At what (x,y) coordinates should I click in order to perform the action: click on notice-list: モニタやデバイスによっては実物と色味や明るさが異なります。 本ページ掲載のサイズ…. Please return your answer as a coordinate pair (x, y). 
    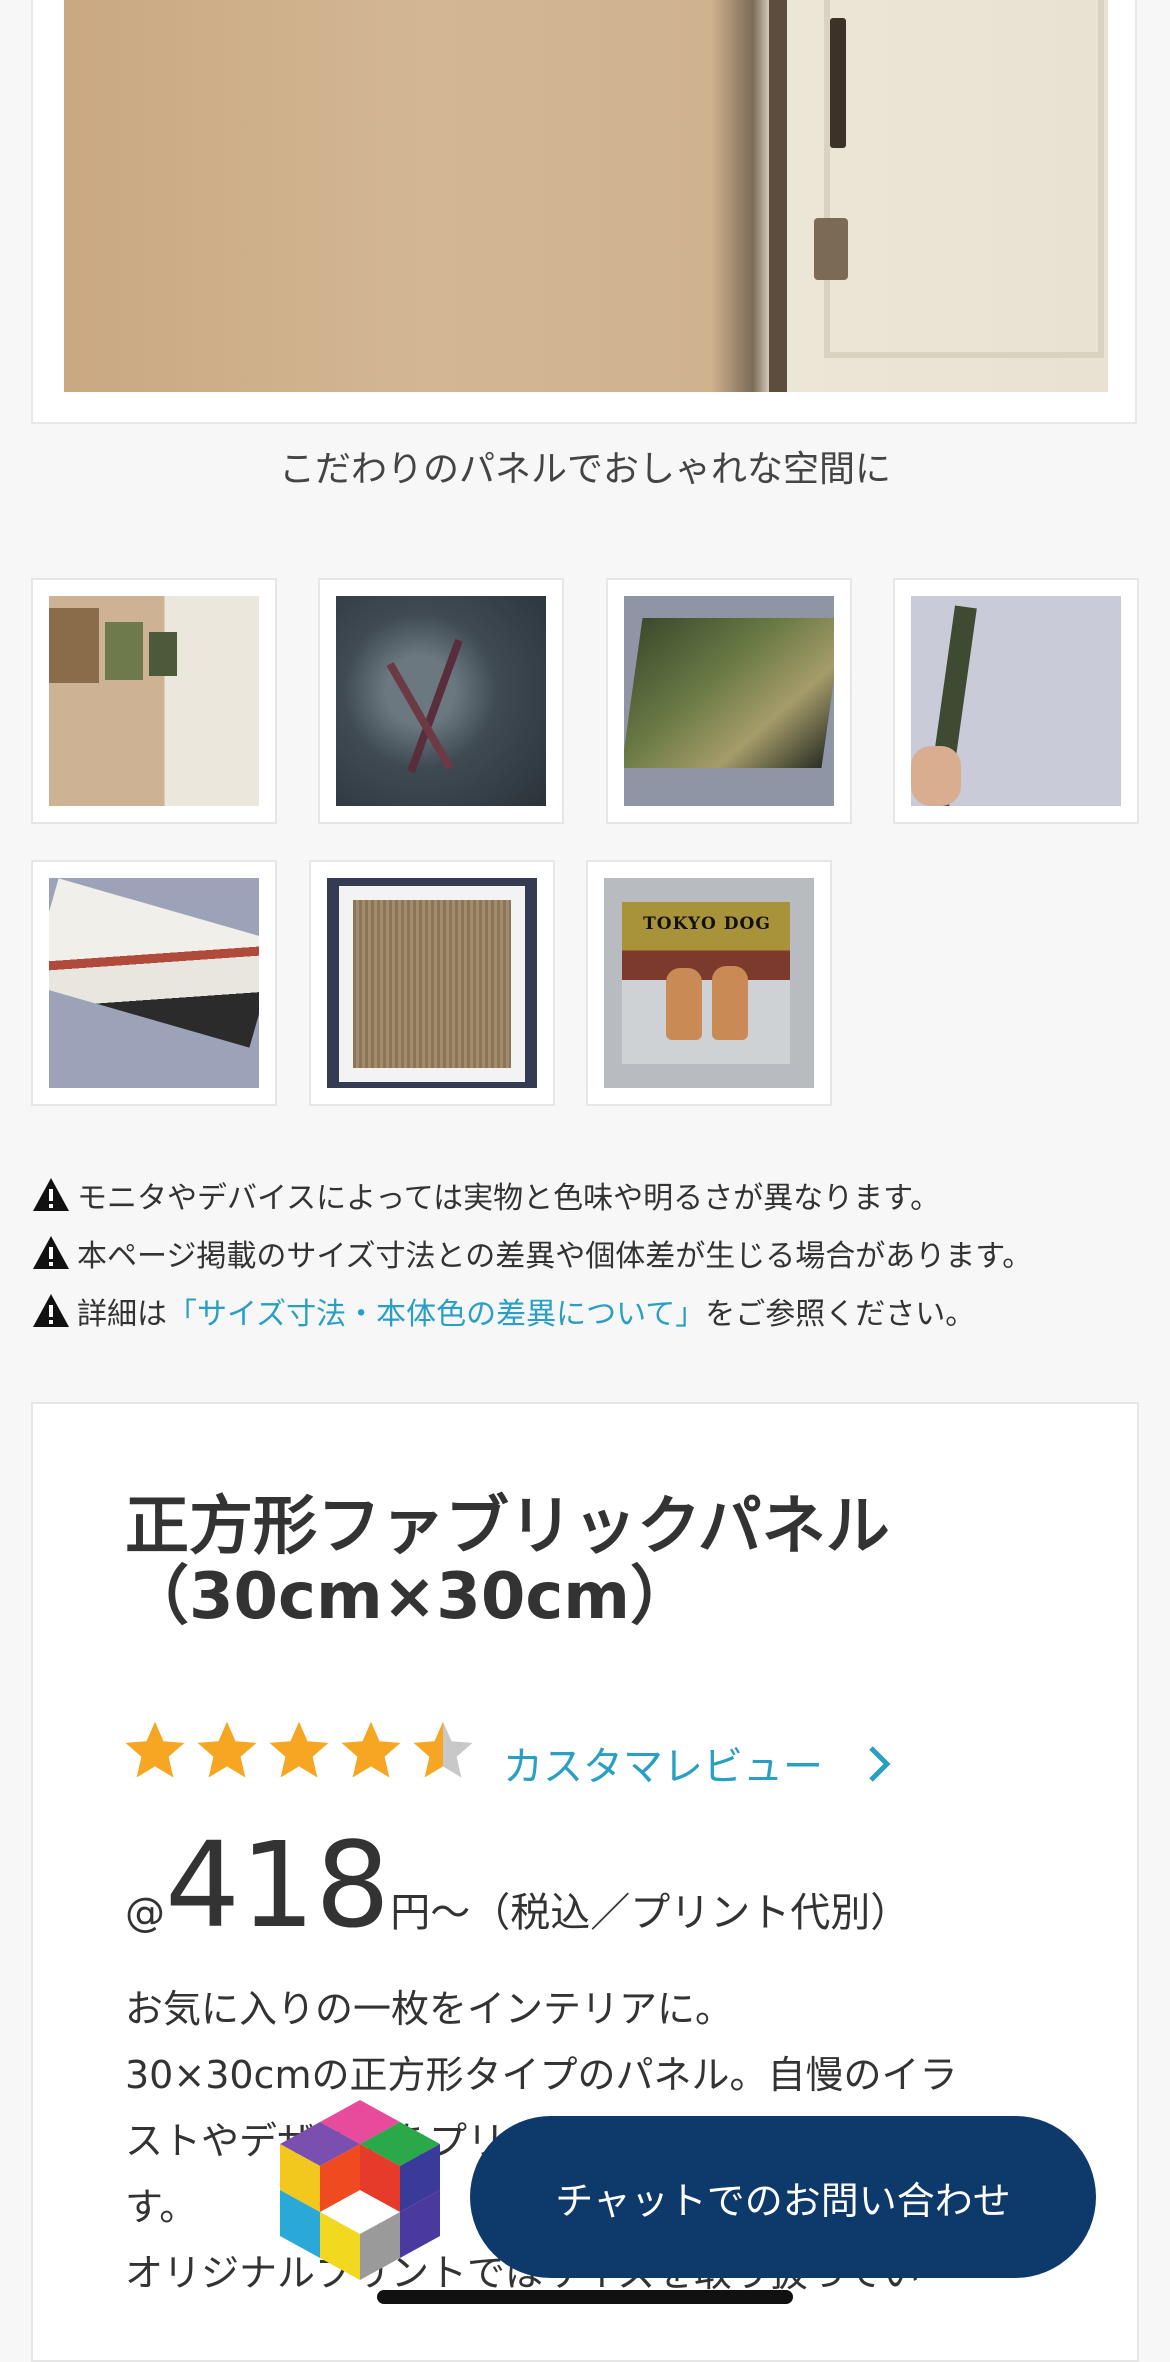
    Looking at the image, I should click on (591, 1253).